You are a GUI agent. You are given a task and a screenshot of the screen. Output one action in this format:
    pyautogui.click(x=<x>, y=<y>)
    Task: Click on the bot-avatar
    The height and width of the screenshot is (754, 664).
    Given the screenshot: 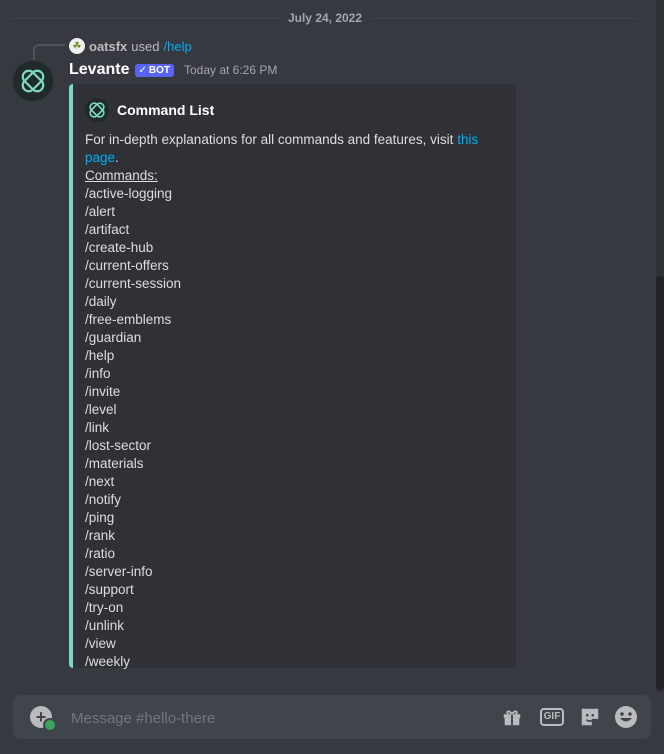 What is the action you would take?
    pyautogui.click(x=33, y=81)
    